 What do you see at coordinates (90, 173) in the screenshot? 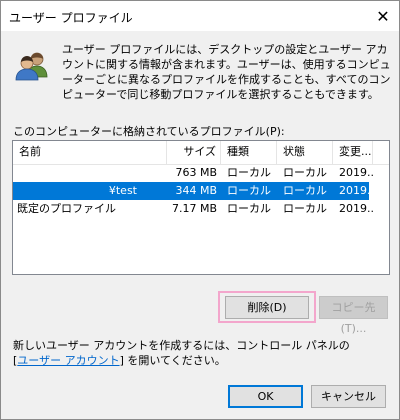
I see `cell-name` at bounding box center [90, 173].